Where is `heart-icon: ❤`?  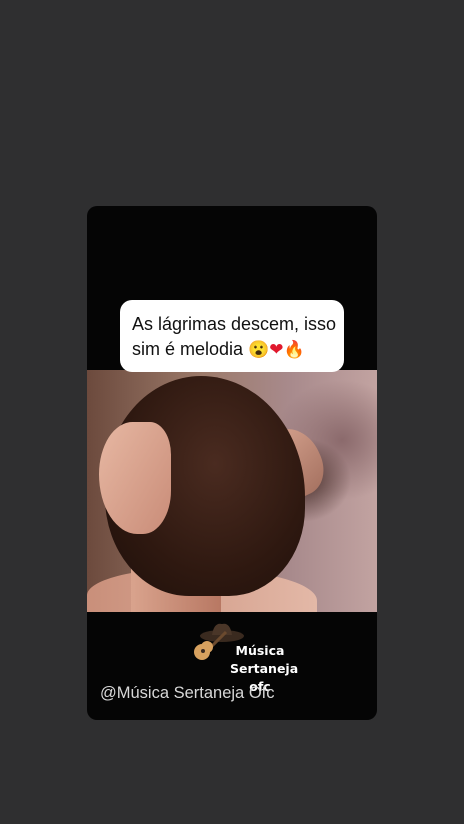
heart-icon: ❤ is located at coordinates (276, 349).